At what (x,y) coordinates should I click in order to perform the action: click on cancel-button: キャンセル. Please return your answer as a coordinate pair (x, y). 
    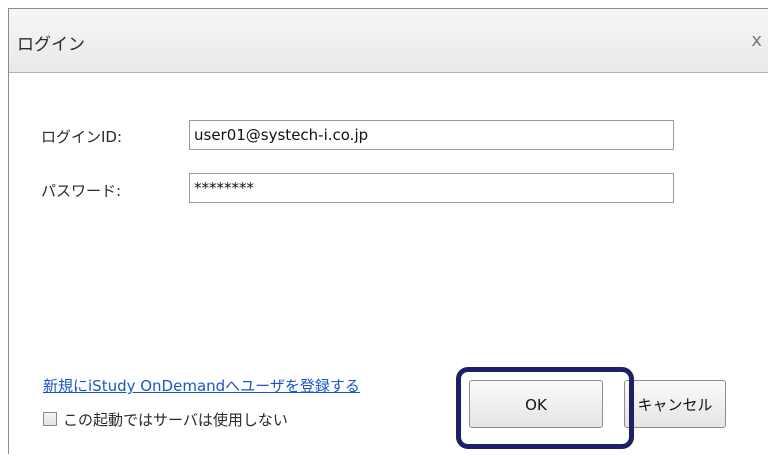
    Looking at the image, I should click on (675, 404).